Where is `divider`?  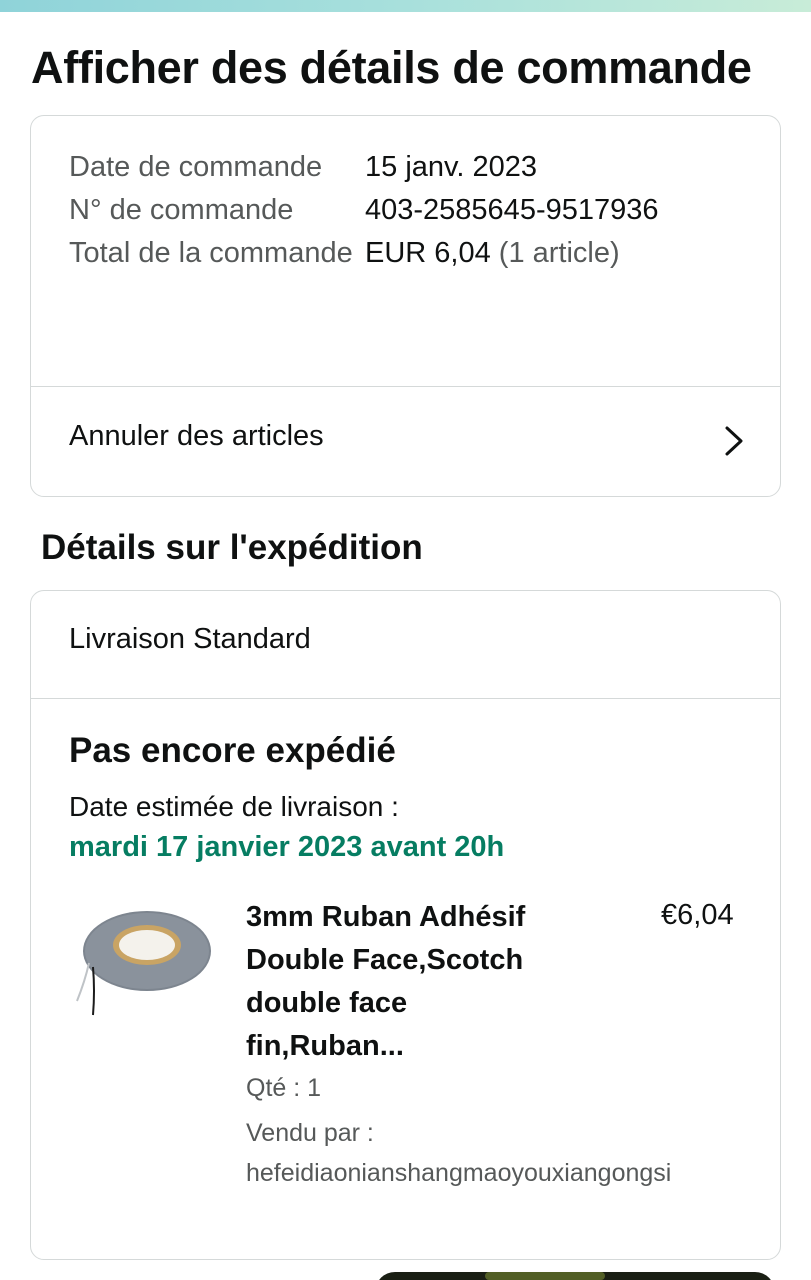 divider is located at coordinates (405, 698).